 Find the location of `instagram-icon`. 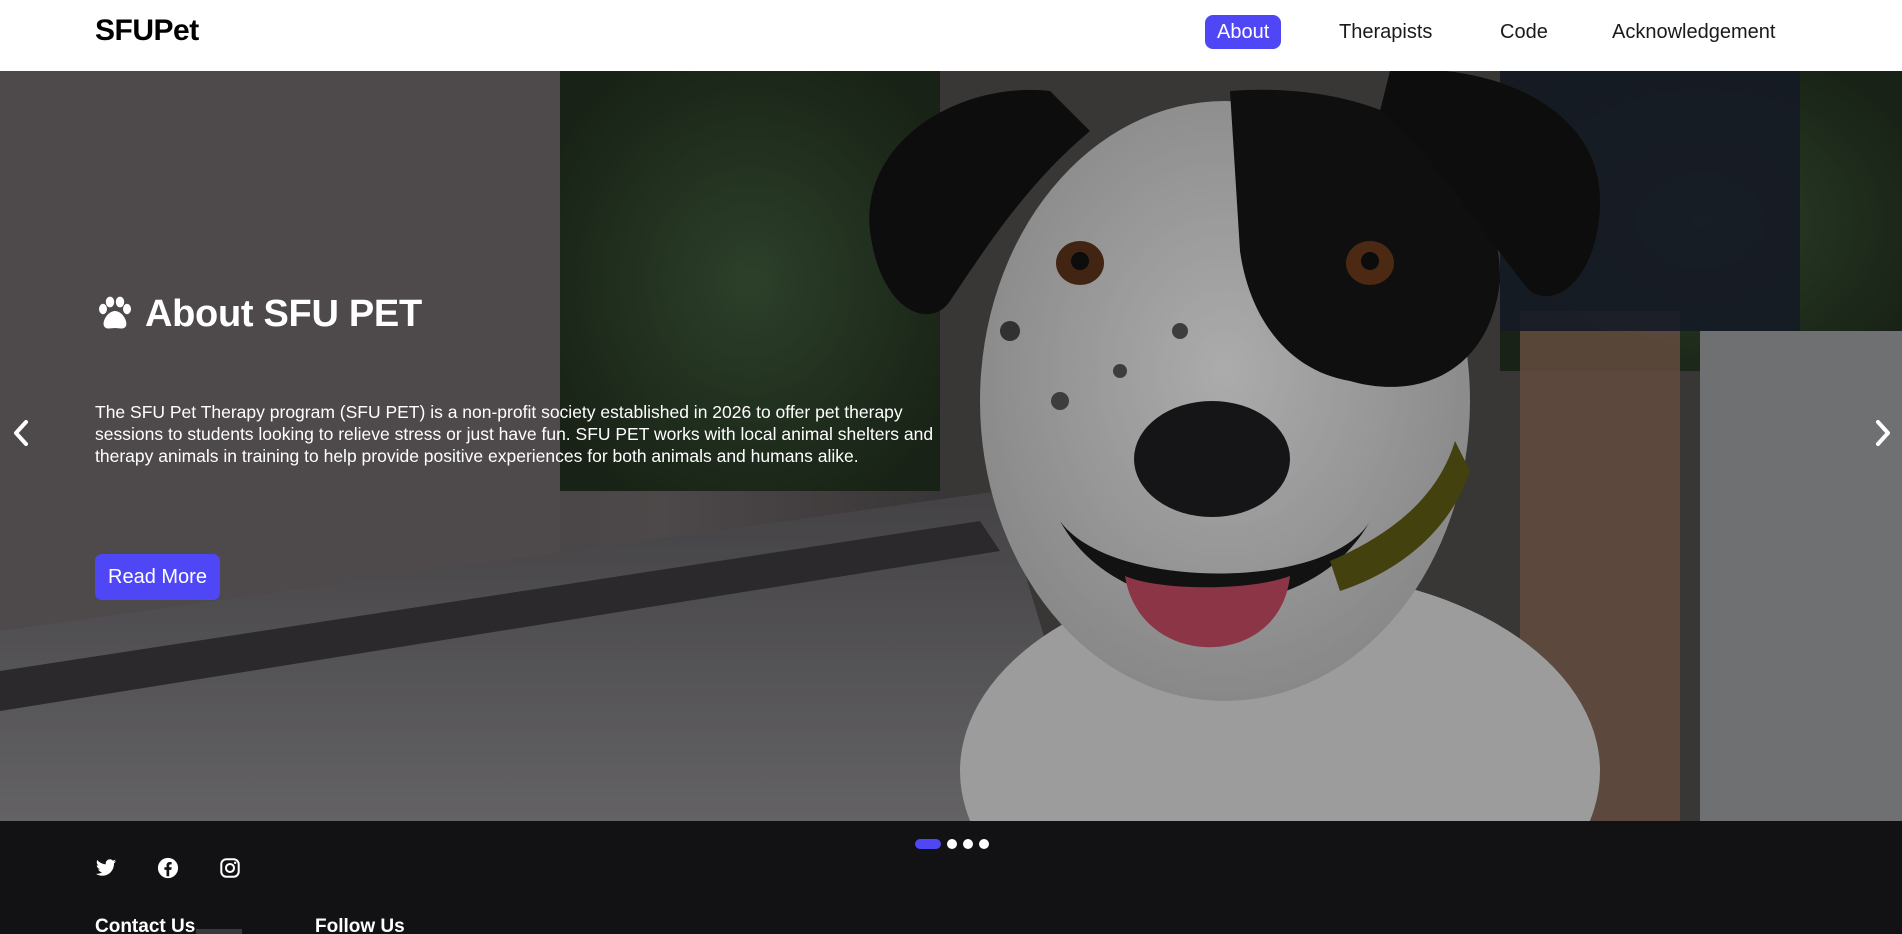

instagram-icon is located at coordinates (230, 868).